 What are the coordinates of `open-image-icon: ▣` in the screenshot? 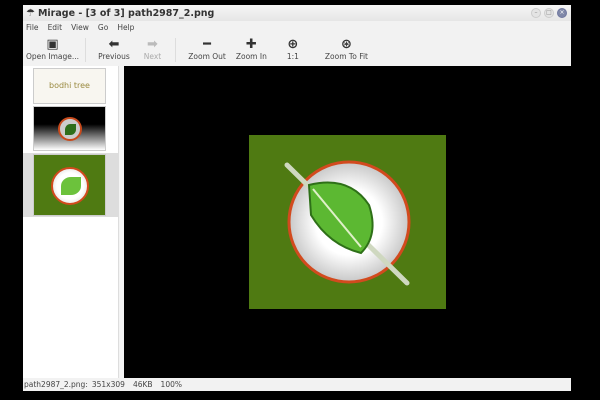 It's located at (52, 44).